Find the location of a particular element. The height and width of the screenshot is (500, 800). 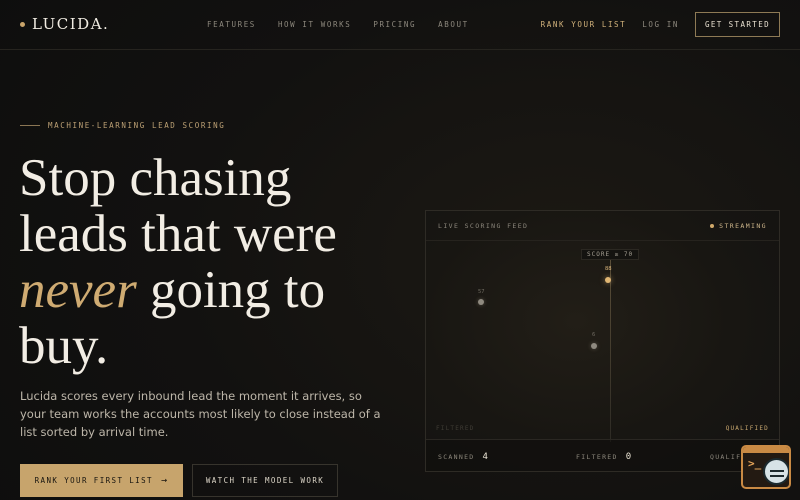

nav-link-how-it-works: HOW IT WORKS is located at coordinates (314, 24).